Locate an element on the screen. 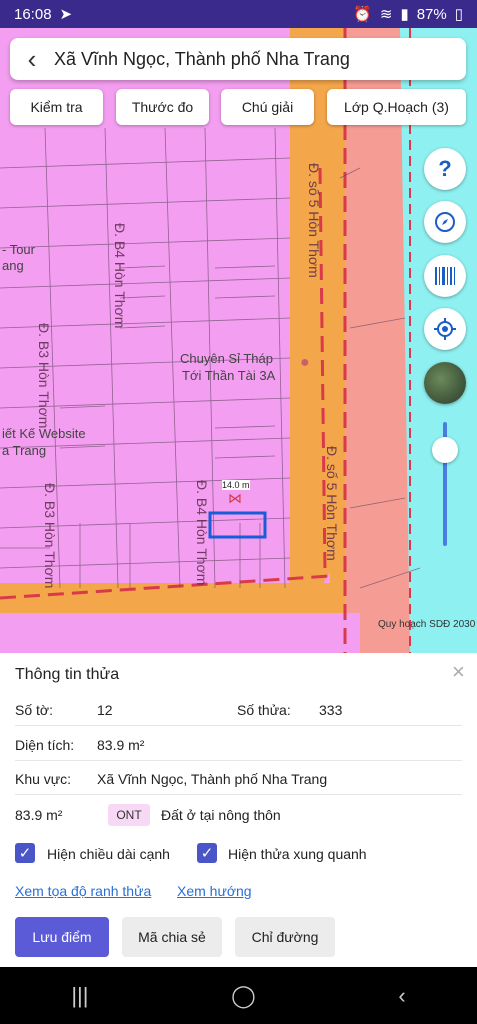 This screenshot has height=1024, width=477. chip-thuoc-do: Thước đo is located at coordinates (162, 107).